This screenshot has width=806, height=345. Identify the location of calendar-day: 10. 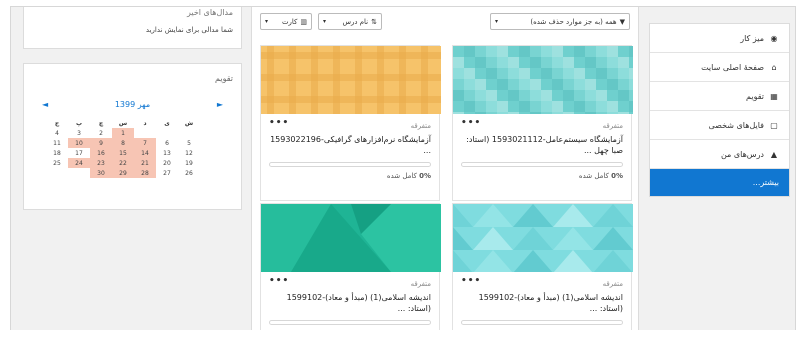
(79, 143).